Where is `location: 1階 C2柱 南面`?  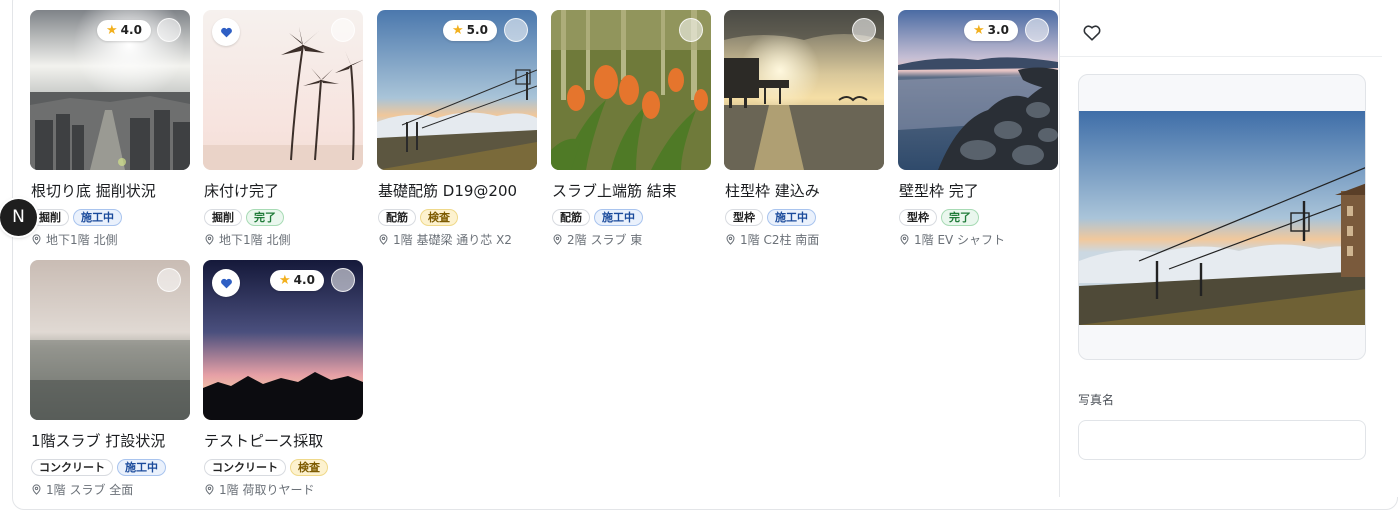
location: 1階 C2柱 南面 is located at coordinates (772, 239).